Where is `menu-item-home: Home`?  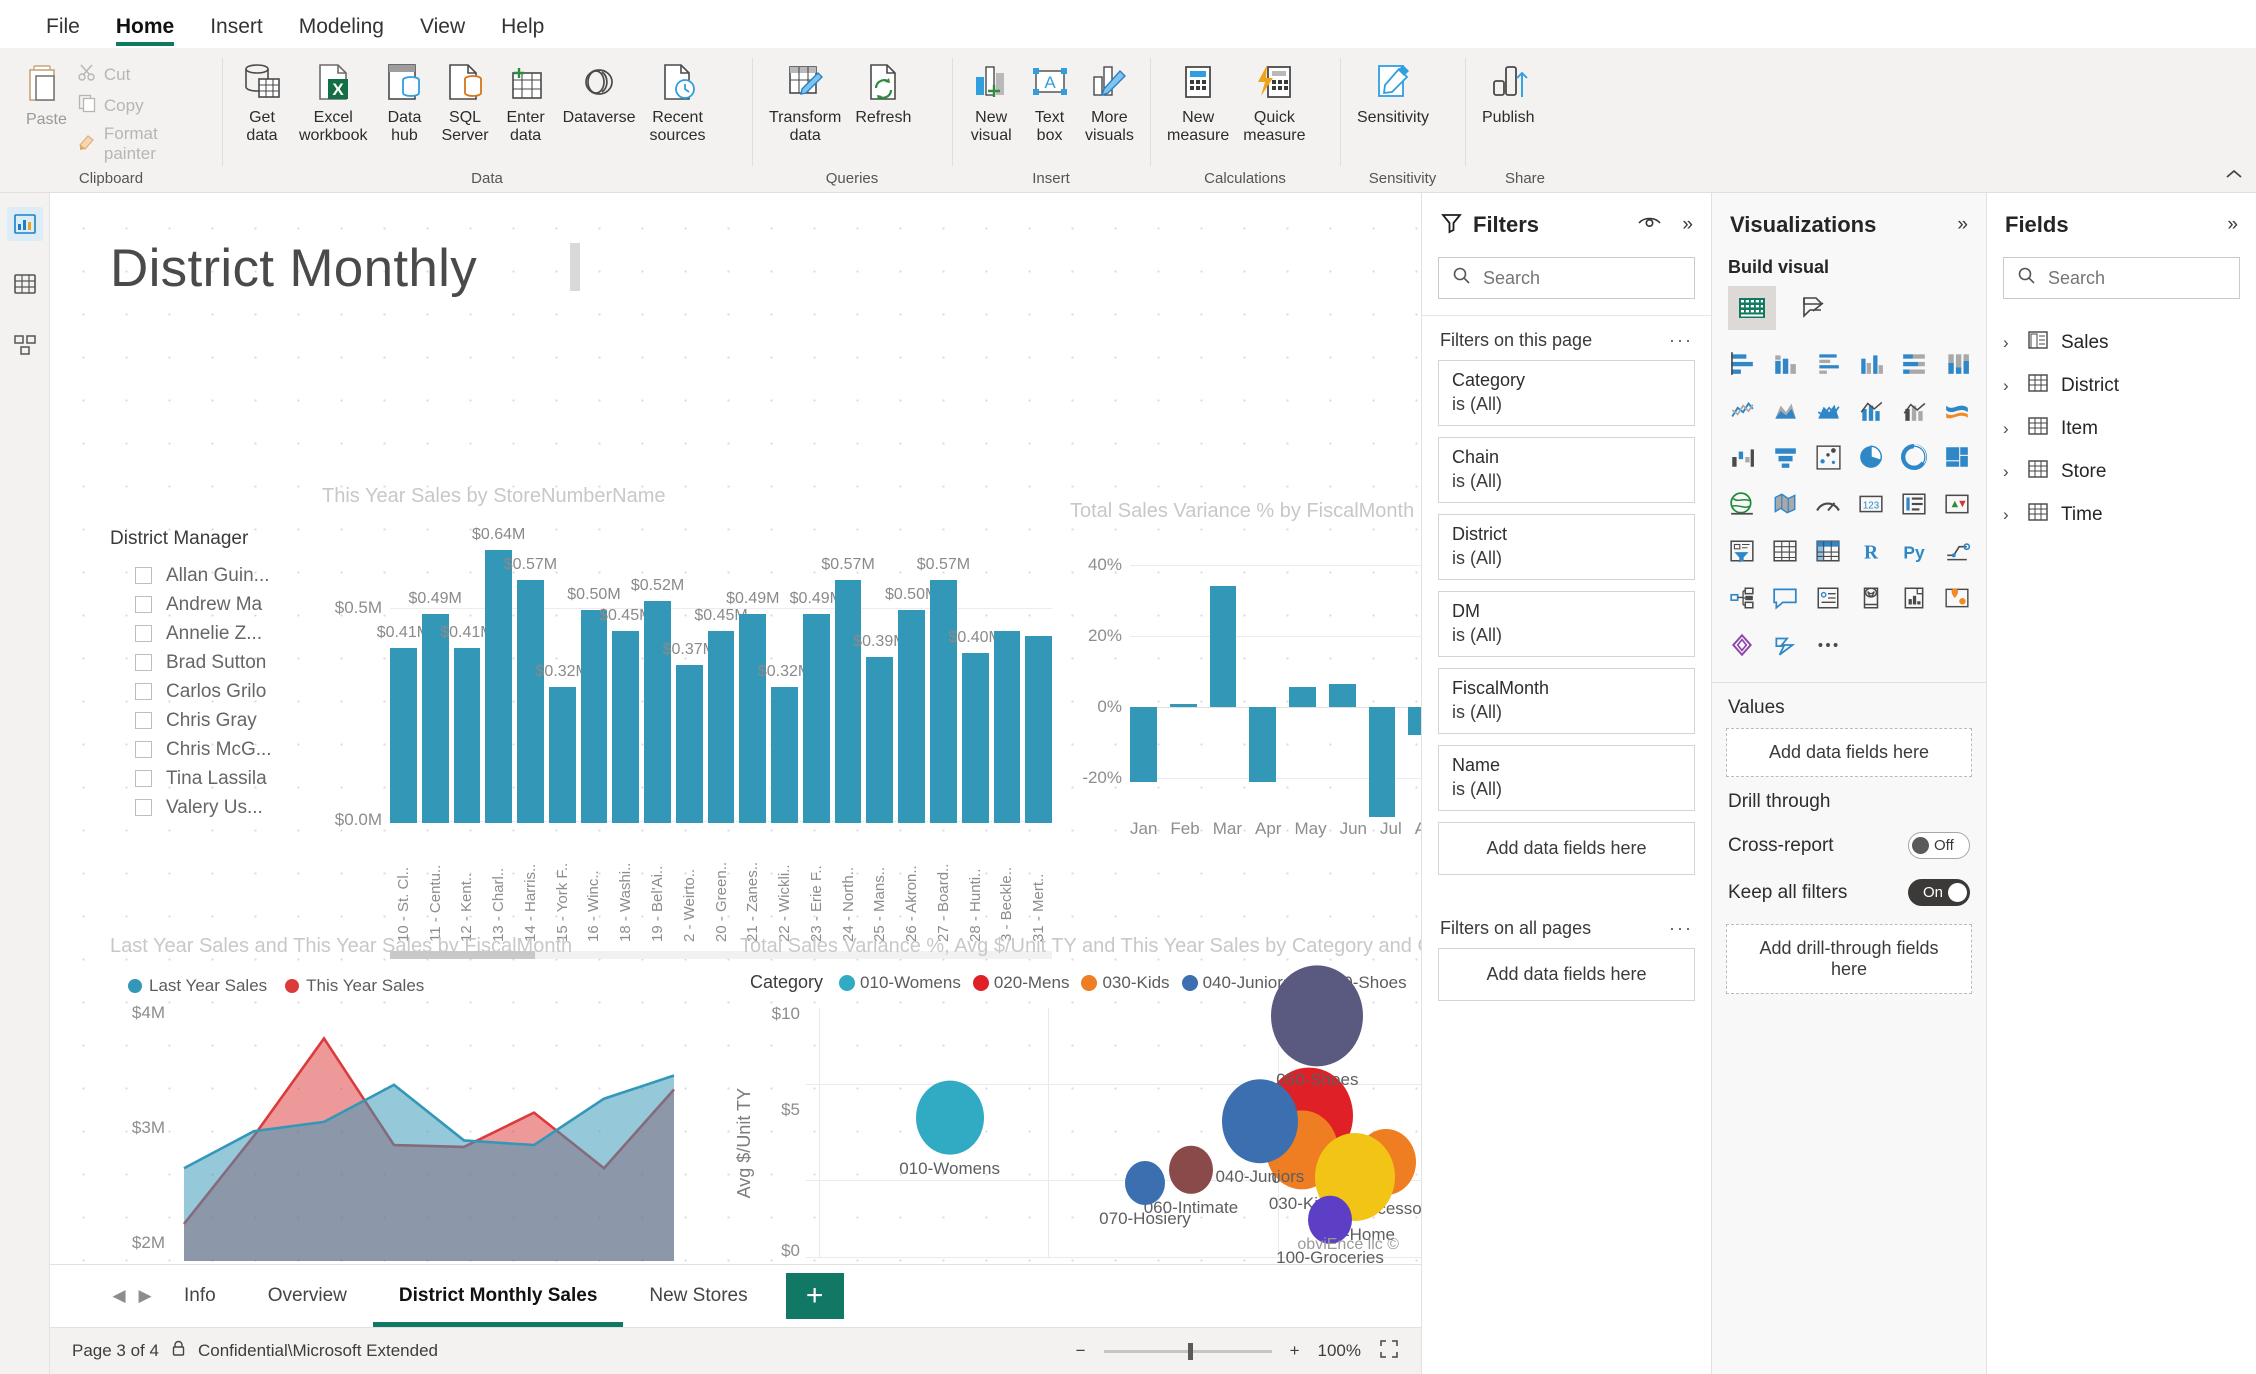
menu-item-home: Home is located at coordinates (145, 31).